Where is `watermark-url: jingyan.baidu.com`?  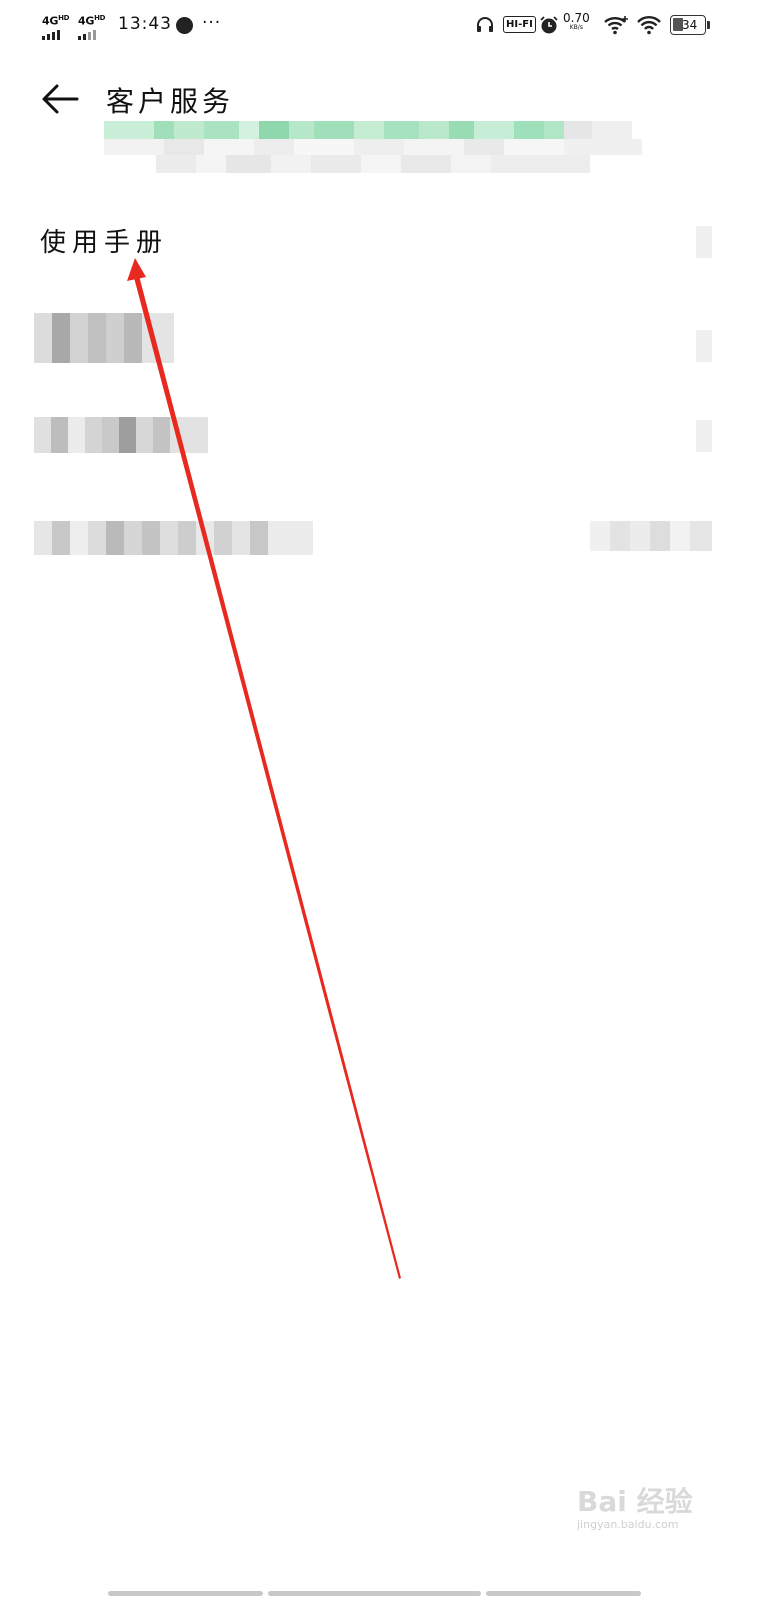
watermark-url: jingyan.baidu.com is located at coordinates (628, 1524).